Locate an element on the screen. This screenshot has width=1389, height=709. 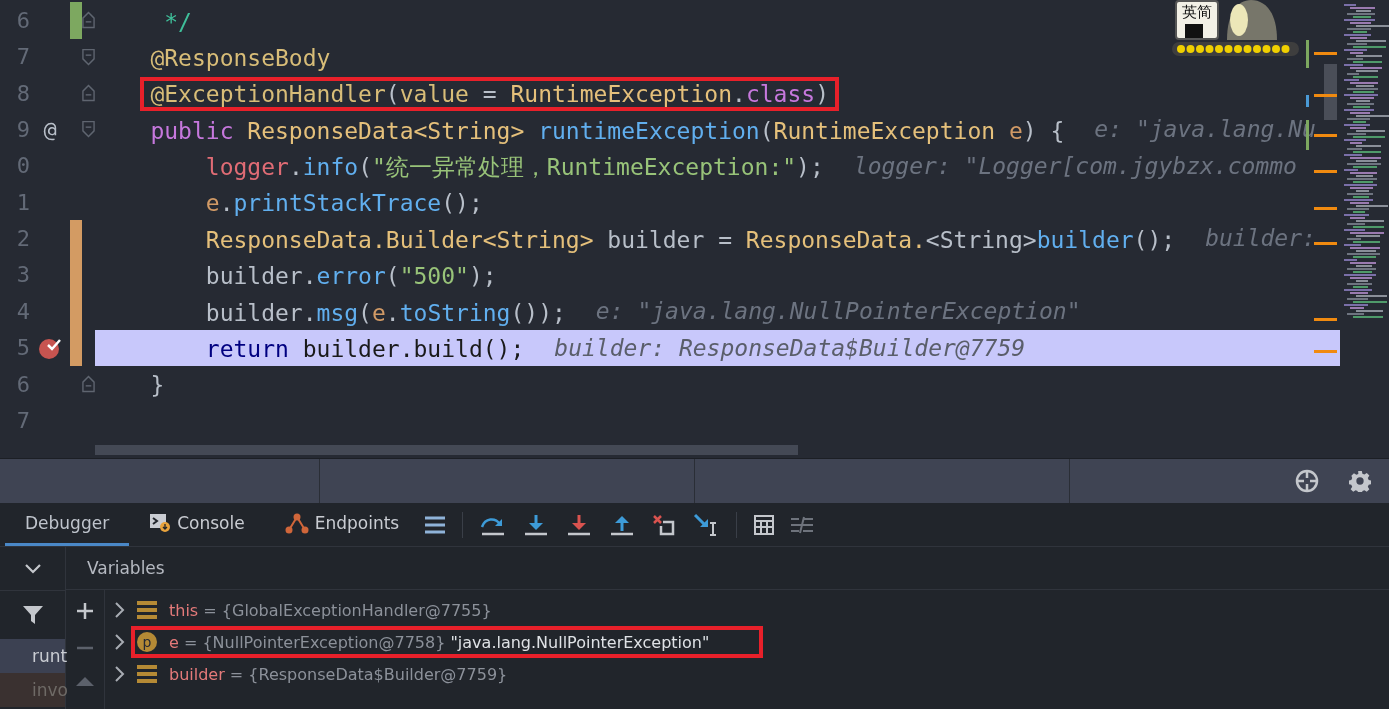
variable-row: builder = {ResponseData$Builder@7759} is located at coordinates (346, 674).